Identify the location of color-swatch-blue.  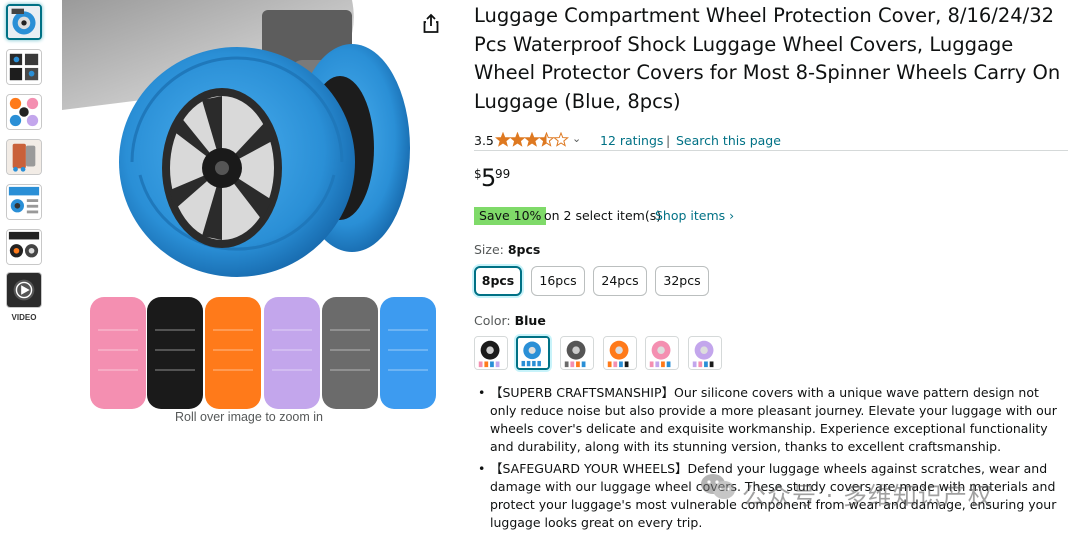
(533, 353).